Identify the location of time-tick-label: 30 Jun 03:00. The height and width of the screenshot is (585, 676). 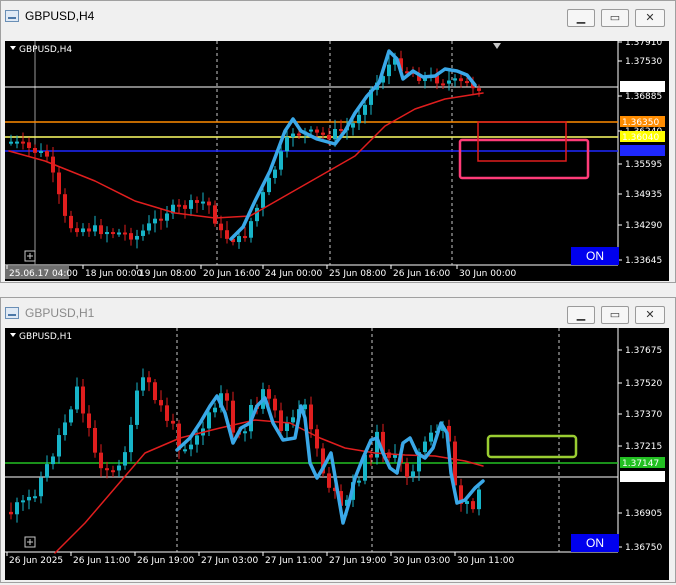
(421, 561).